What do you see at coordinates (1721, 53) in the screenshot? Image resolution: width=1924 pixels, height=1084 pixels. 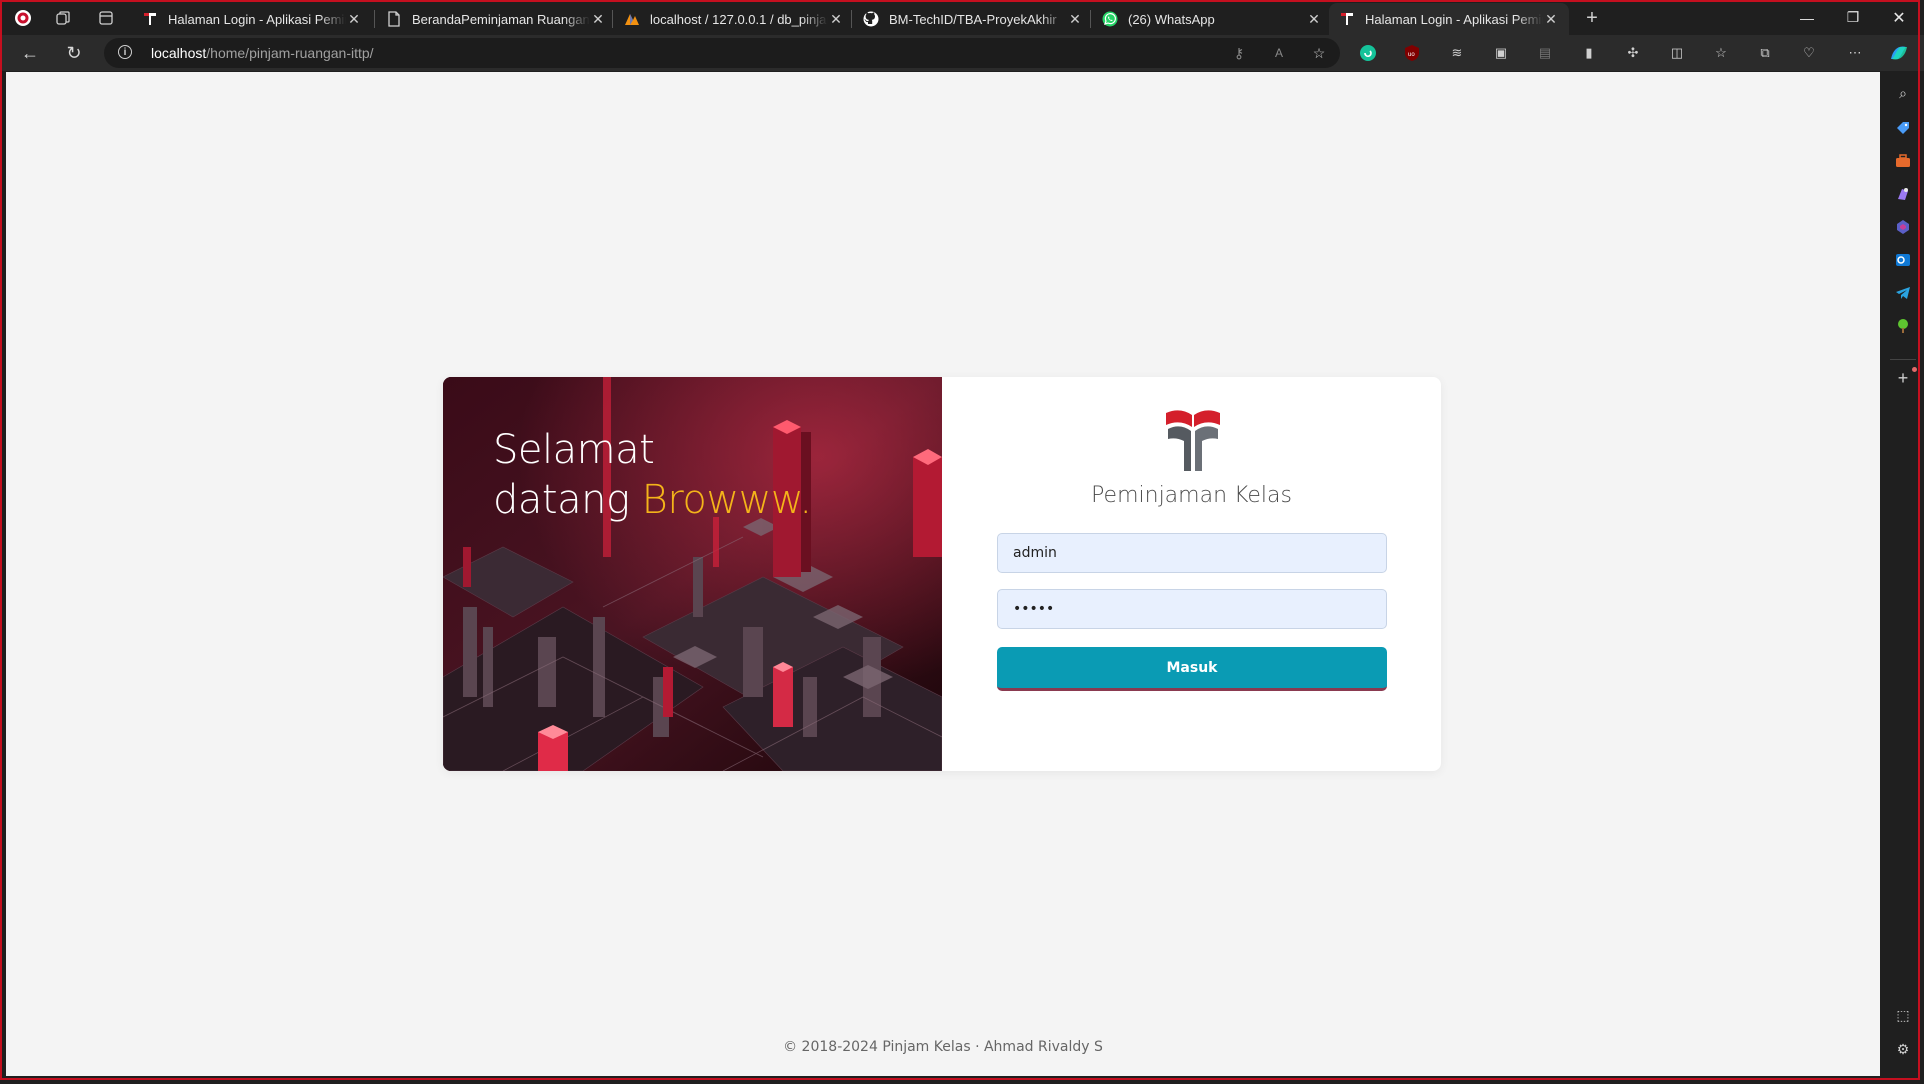 I see `favorites-icon: ☆` at bounding box center [1721, 53].